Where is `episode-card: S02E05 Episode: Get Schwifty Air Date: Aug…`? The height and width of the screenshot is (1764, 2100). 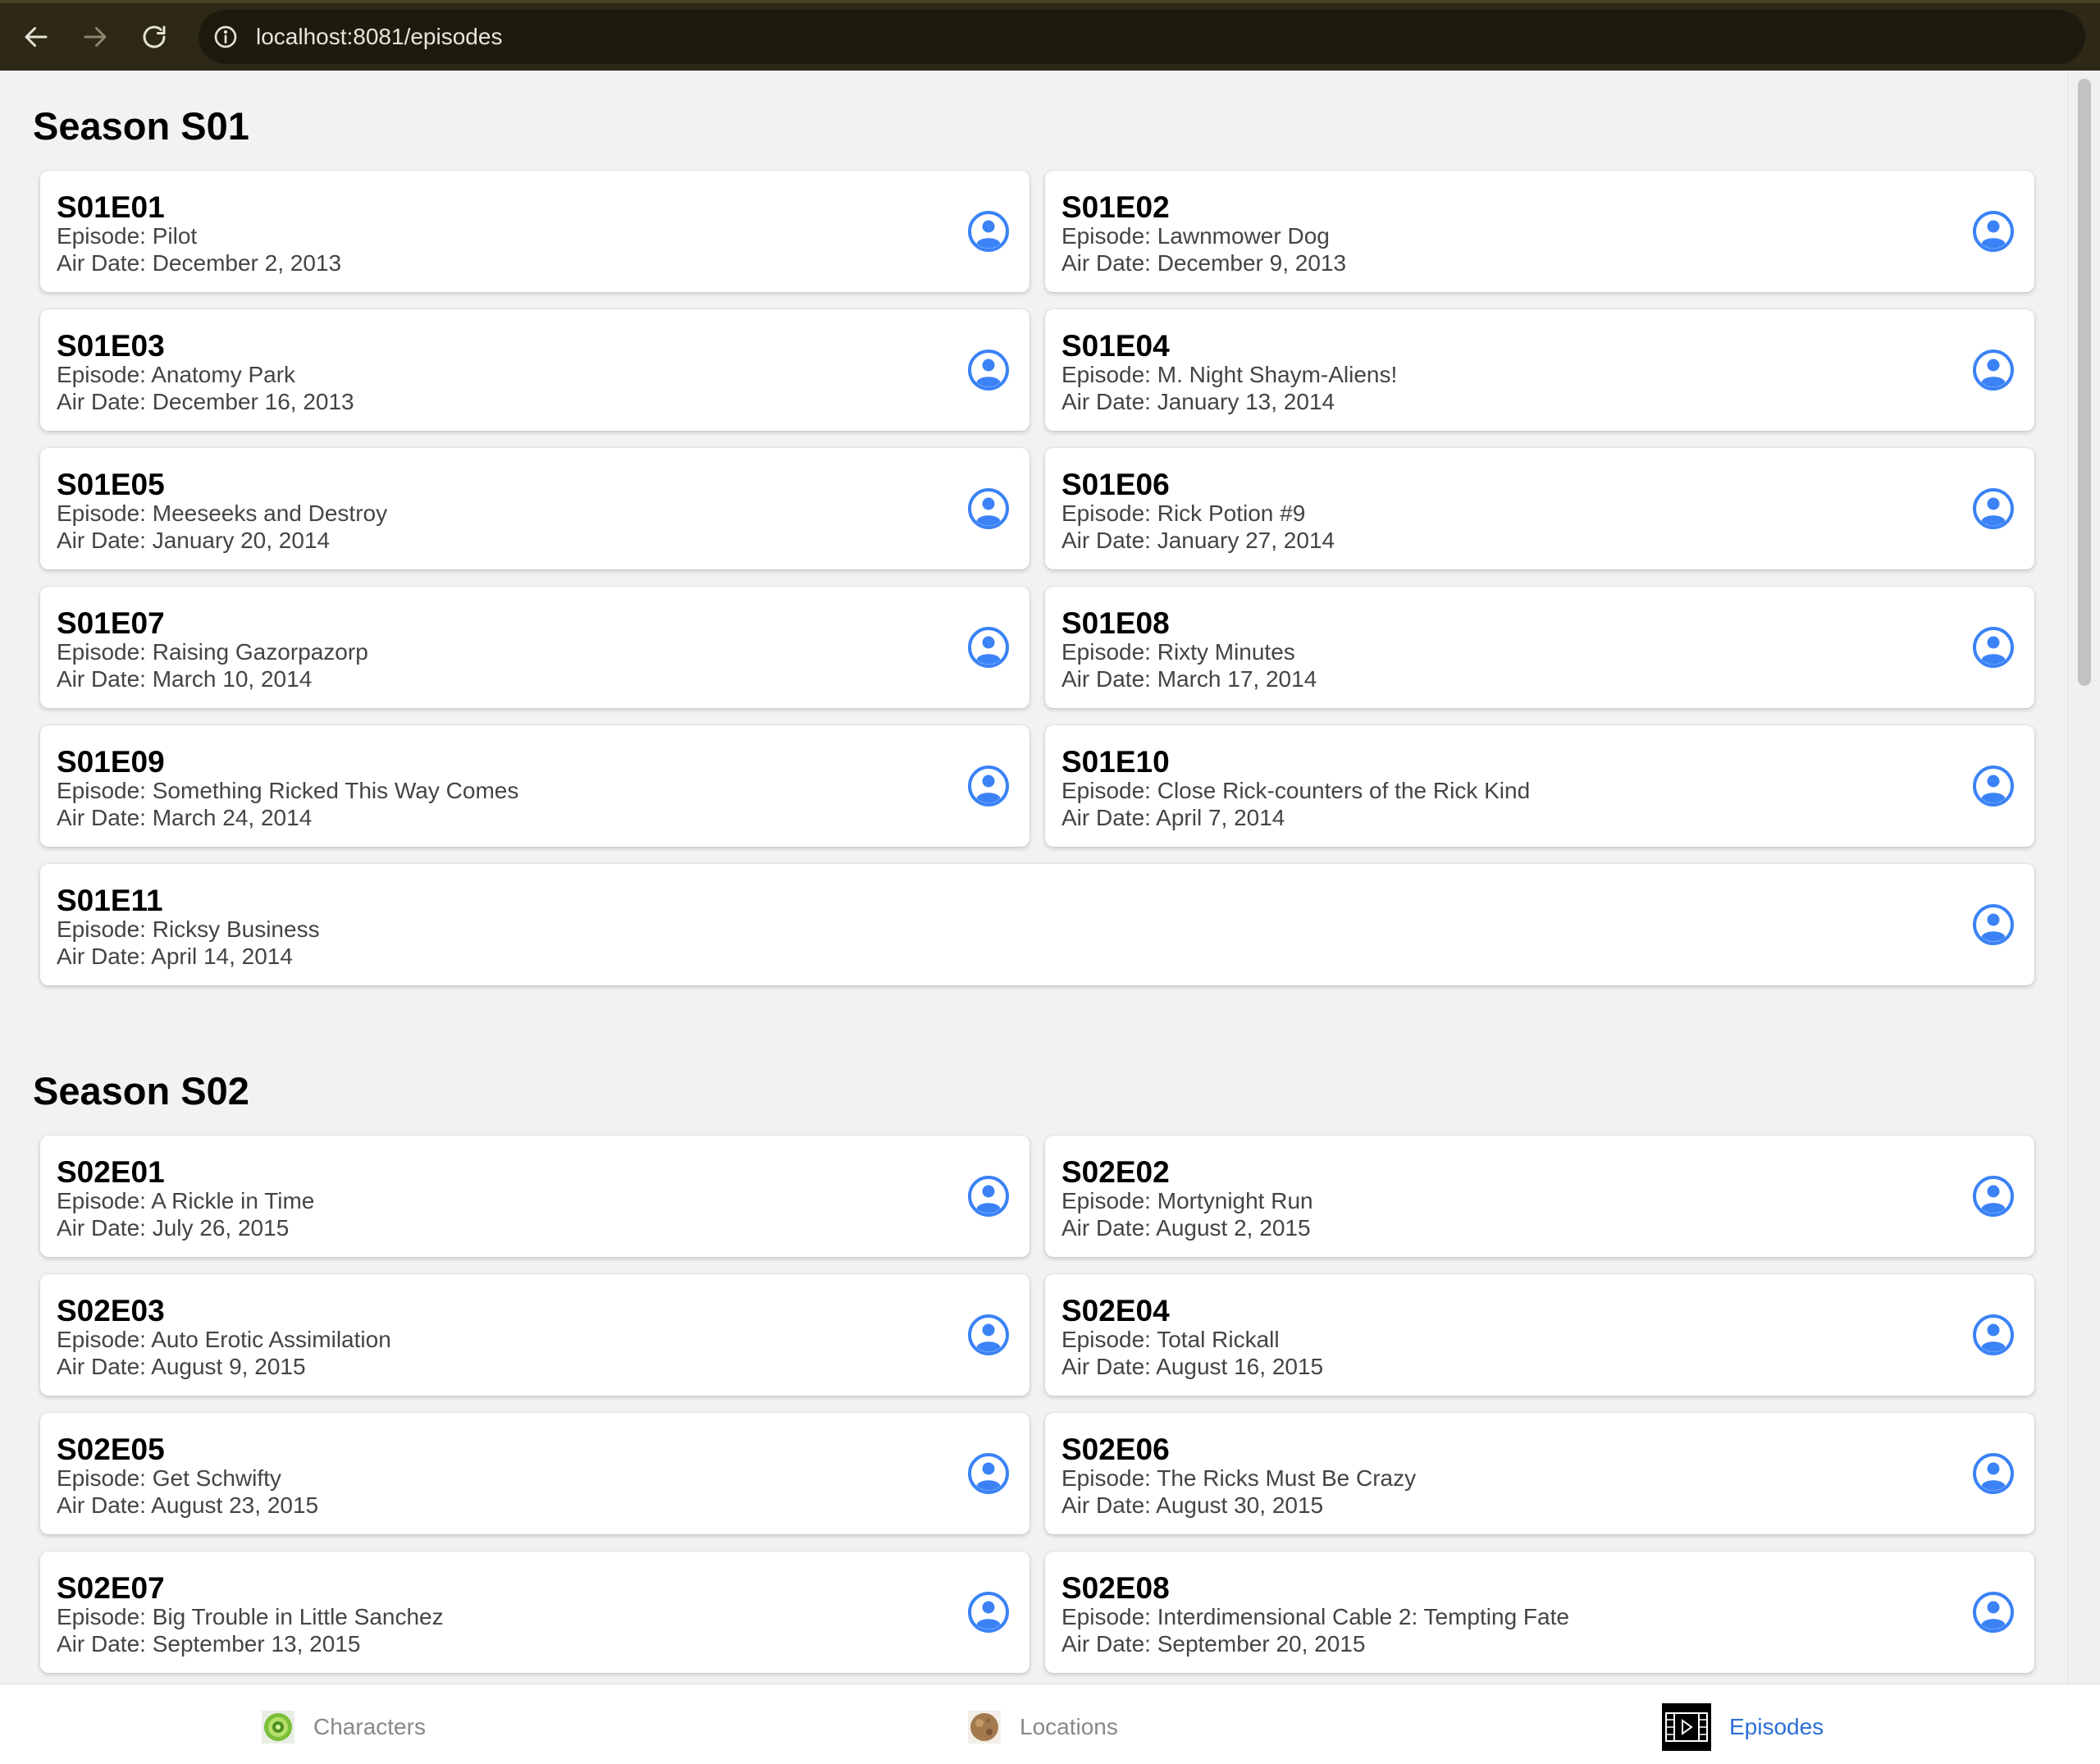 episode-card: S02E05 Episode: Get Schwifty Air Date: Aug… is located at coordinates (535, 1474).